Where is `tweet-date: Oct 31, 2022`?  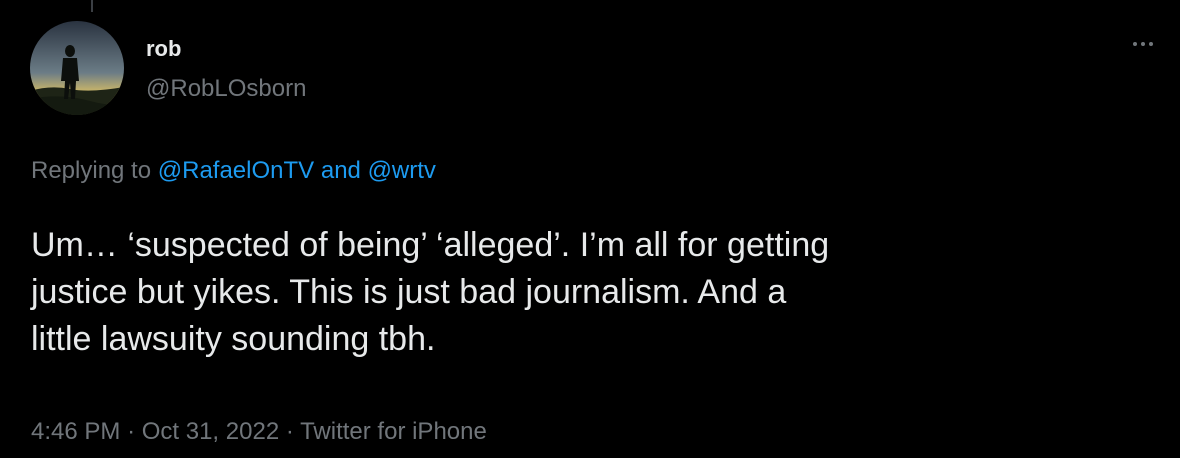 tweet-date: Oct 31, 2022 is located at coordinates (210, 431).